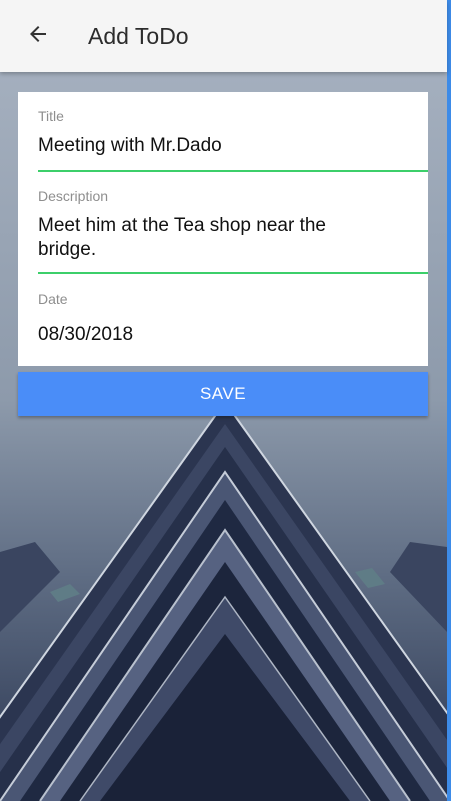  I want to click on title-field: Title Meeting with Mr.Dado, so click(233, 133).